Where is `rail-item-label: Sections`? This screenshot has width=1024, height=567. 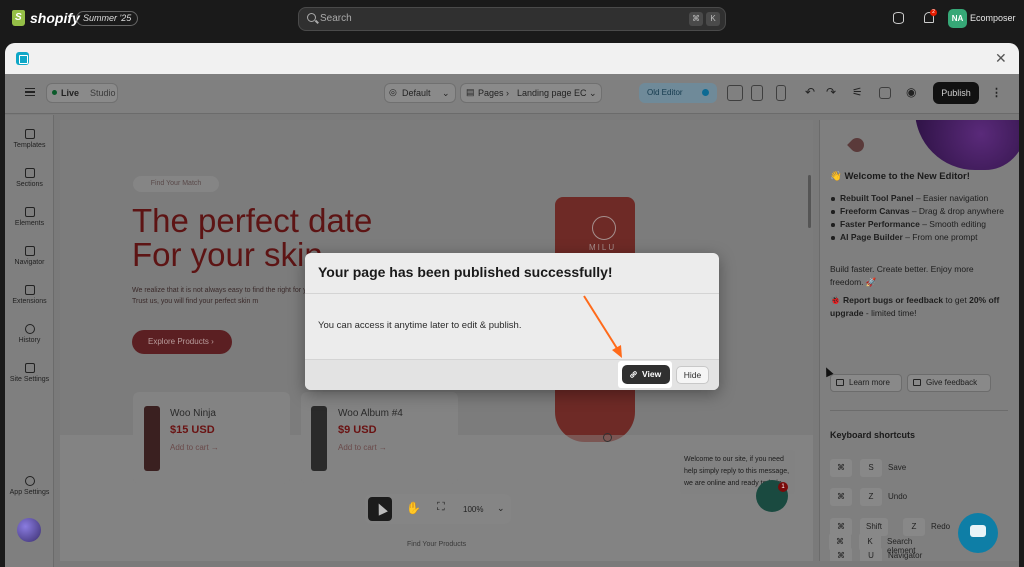
rail-item-label: Sections is located at coordinates (29, 184).